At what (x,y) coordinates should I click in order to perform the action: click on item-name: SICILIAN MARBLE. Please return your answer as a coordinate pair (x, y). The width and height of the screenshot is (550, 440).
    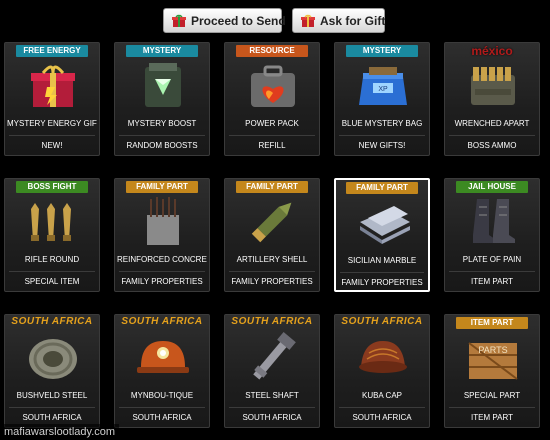
    Looking at the image, I should click on (382, 260).